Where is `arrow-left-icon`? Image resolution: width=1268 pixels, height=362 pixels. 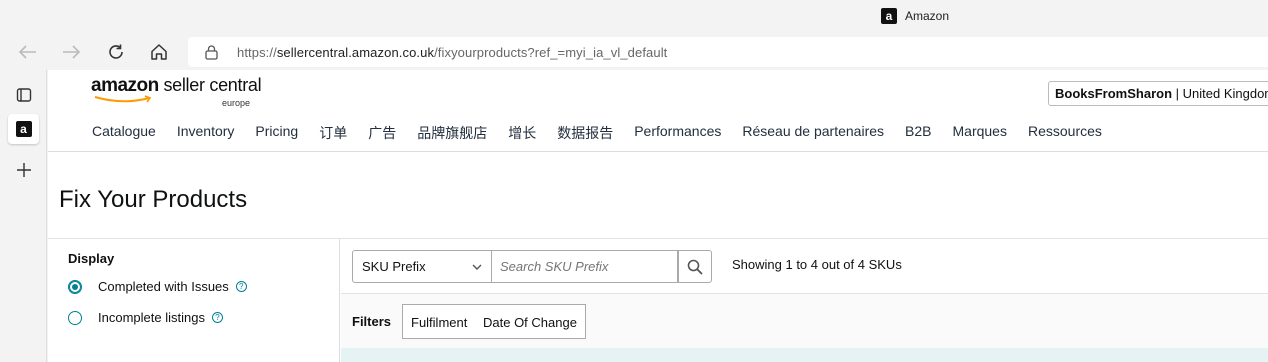 arrow-left-icon is located at coordinates (27, 52).